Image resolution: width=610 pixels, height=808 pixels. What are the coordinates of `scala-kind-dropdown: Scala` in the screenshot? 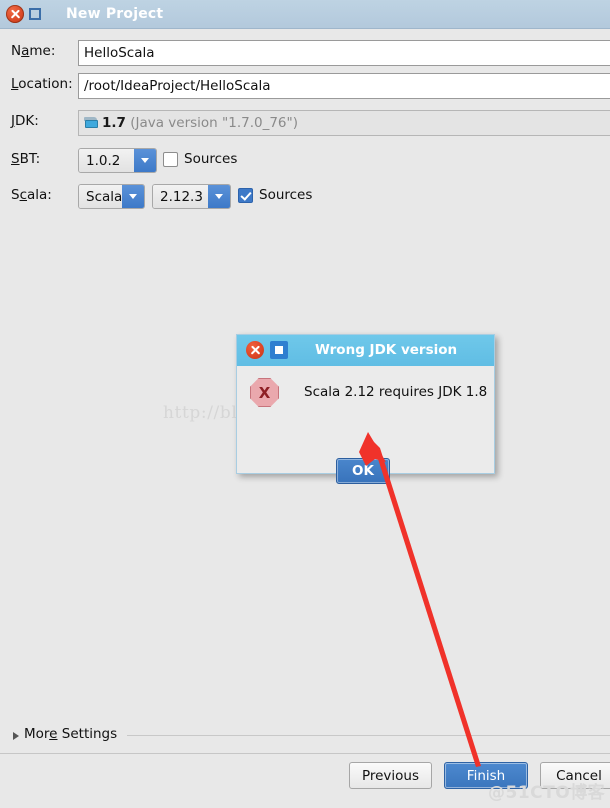 It's located at (111, 196).